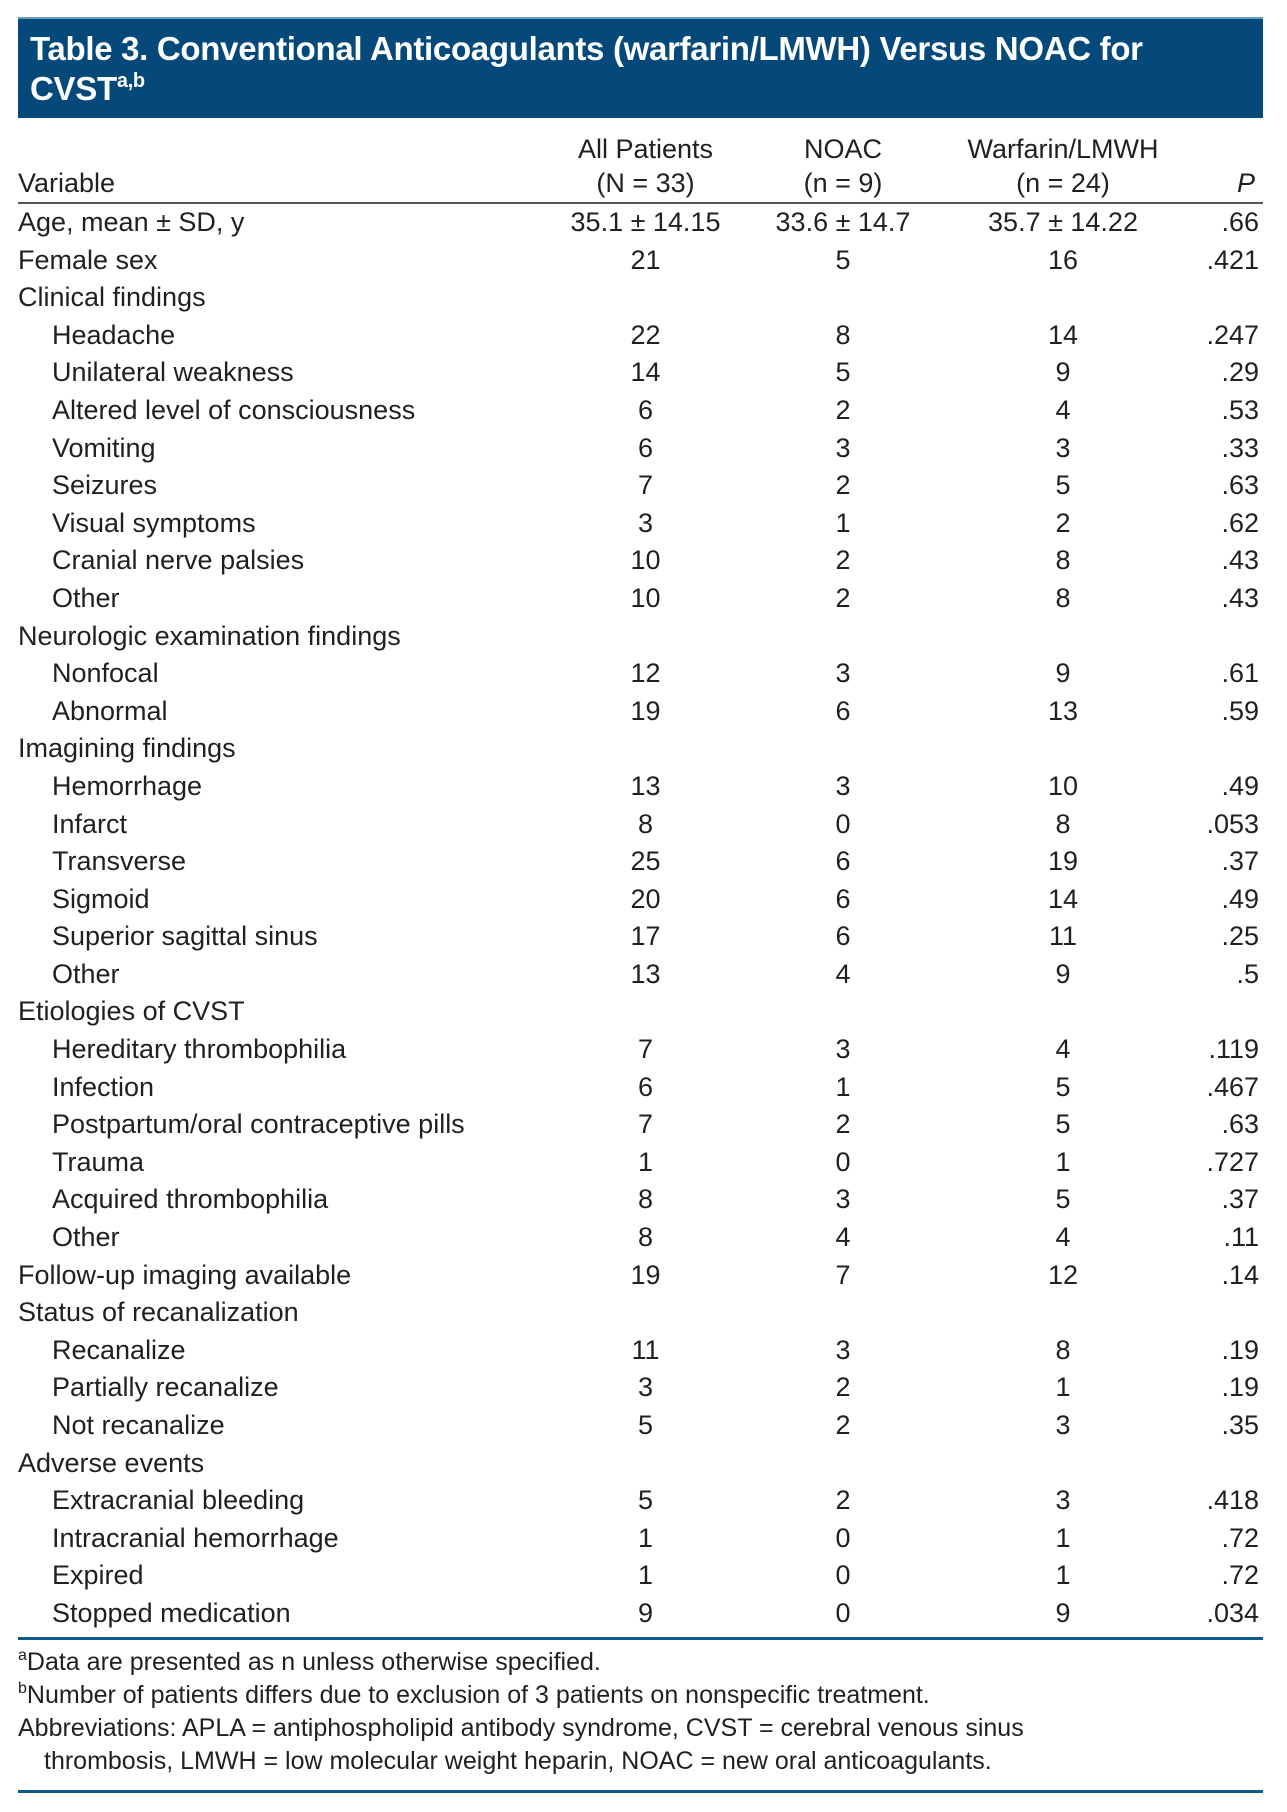  Describe the element at coordinates (1063, 861) in the screenshot. I see `cell-warfarin: 19` at that location.